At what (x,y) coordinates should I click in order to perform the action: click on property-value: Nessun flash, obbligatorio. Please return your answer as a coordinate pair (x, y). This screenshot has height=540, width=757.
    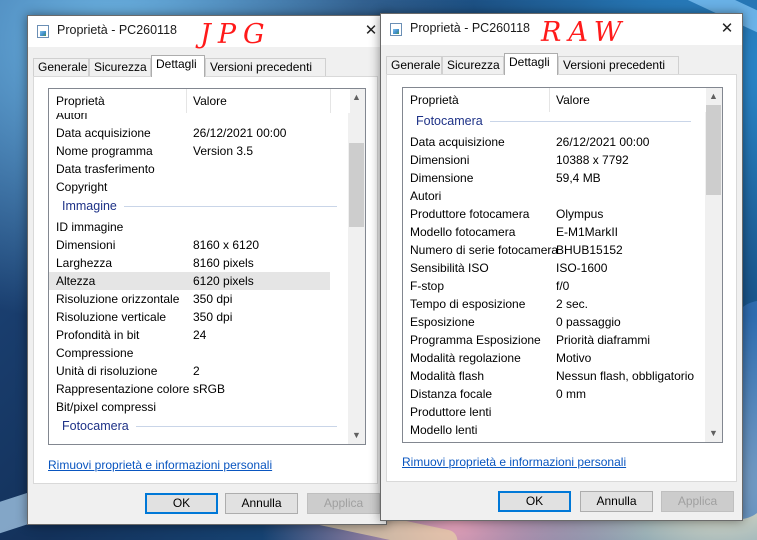
    Looking at the image, I should click on (625, 376).